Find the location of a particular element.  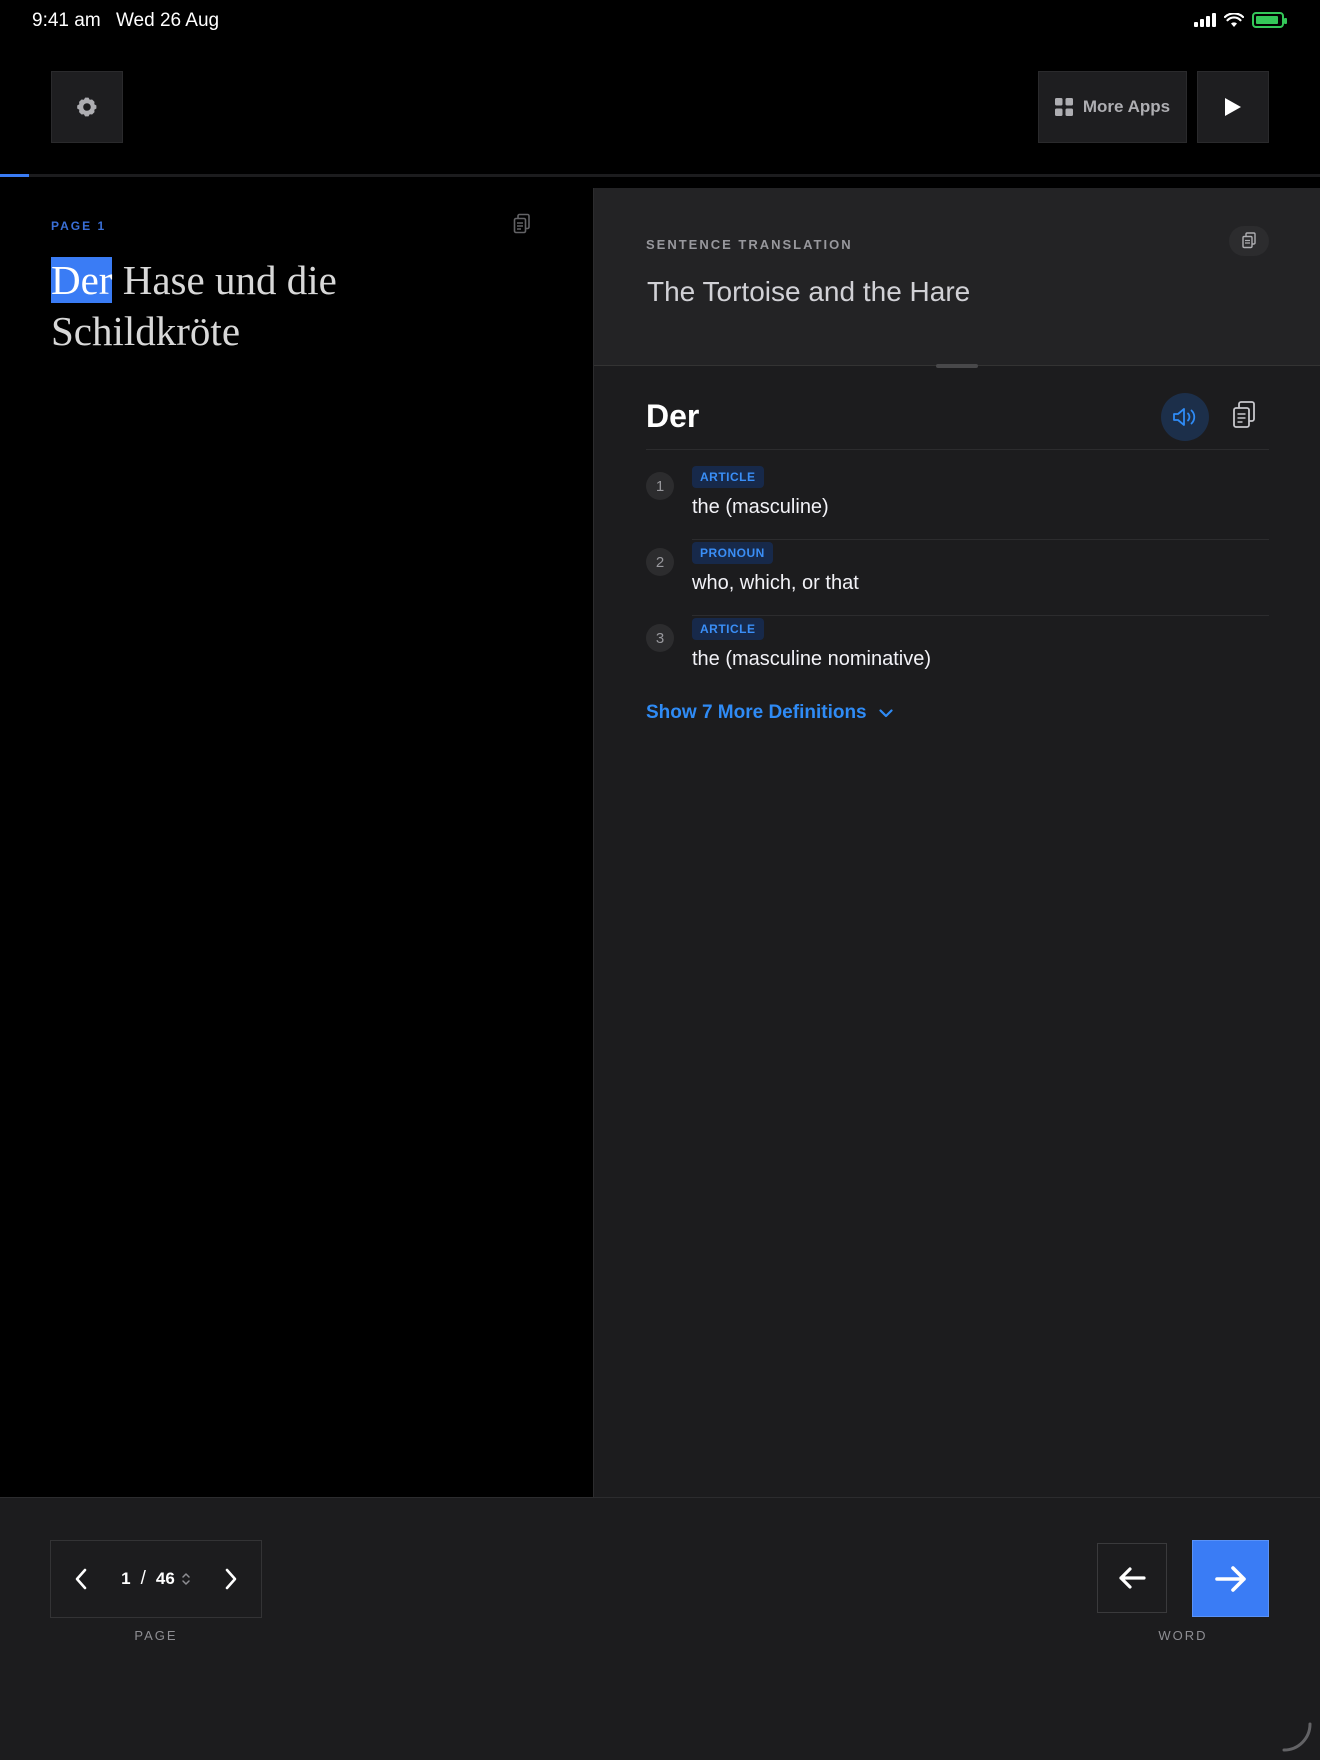

arrow-right-icon is located at coordinates (1230, 1578).